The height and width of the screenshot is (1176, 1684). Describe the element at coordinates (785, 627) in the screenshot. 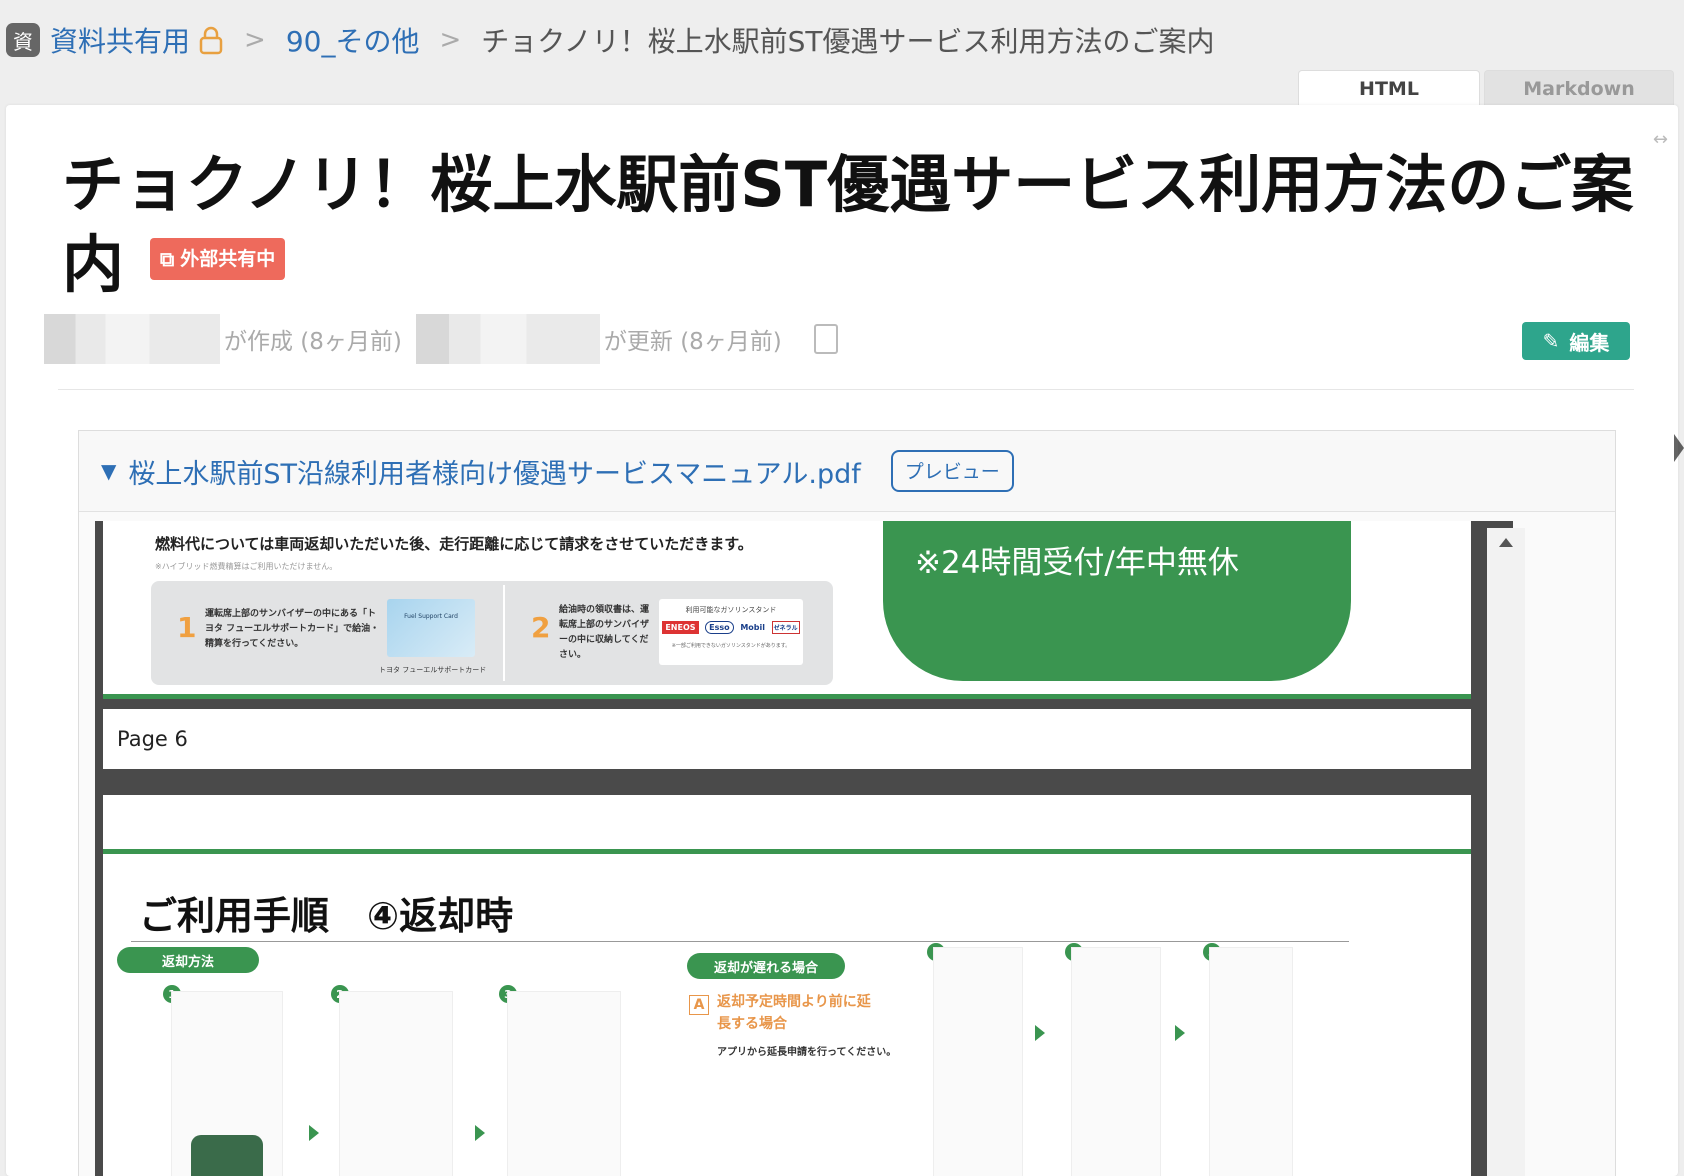

I see `brand-general-logo: ゼネラル` at that location.